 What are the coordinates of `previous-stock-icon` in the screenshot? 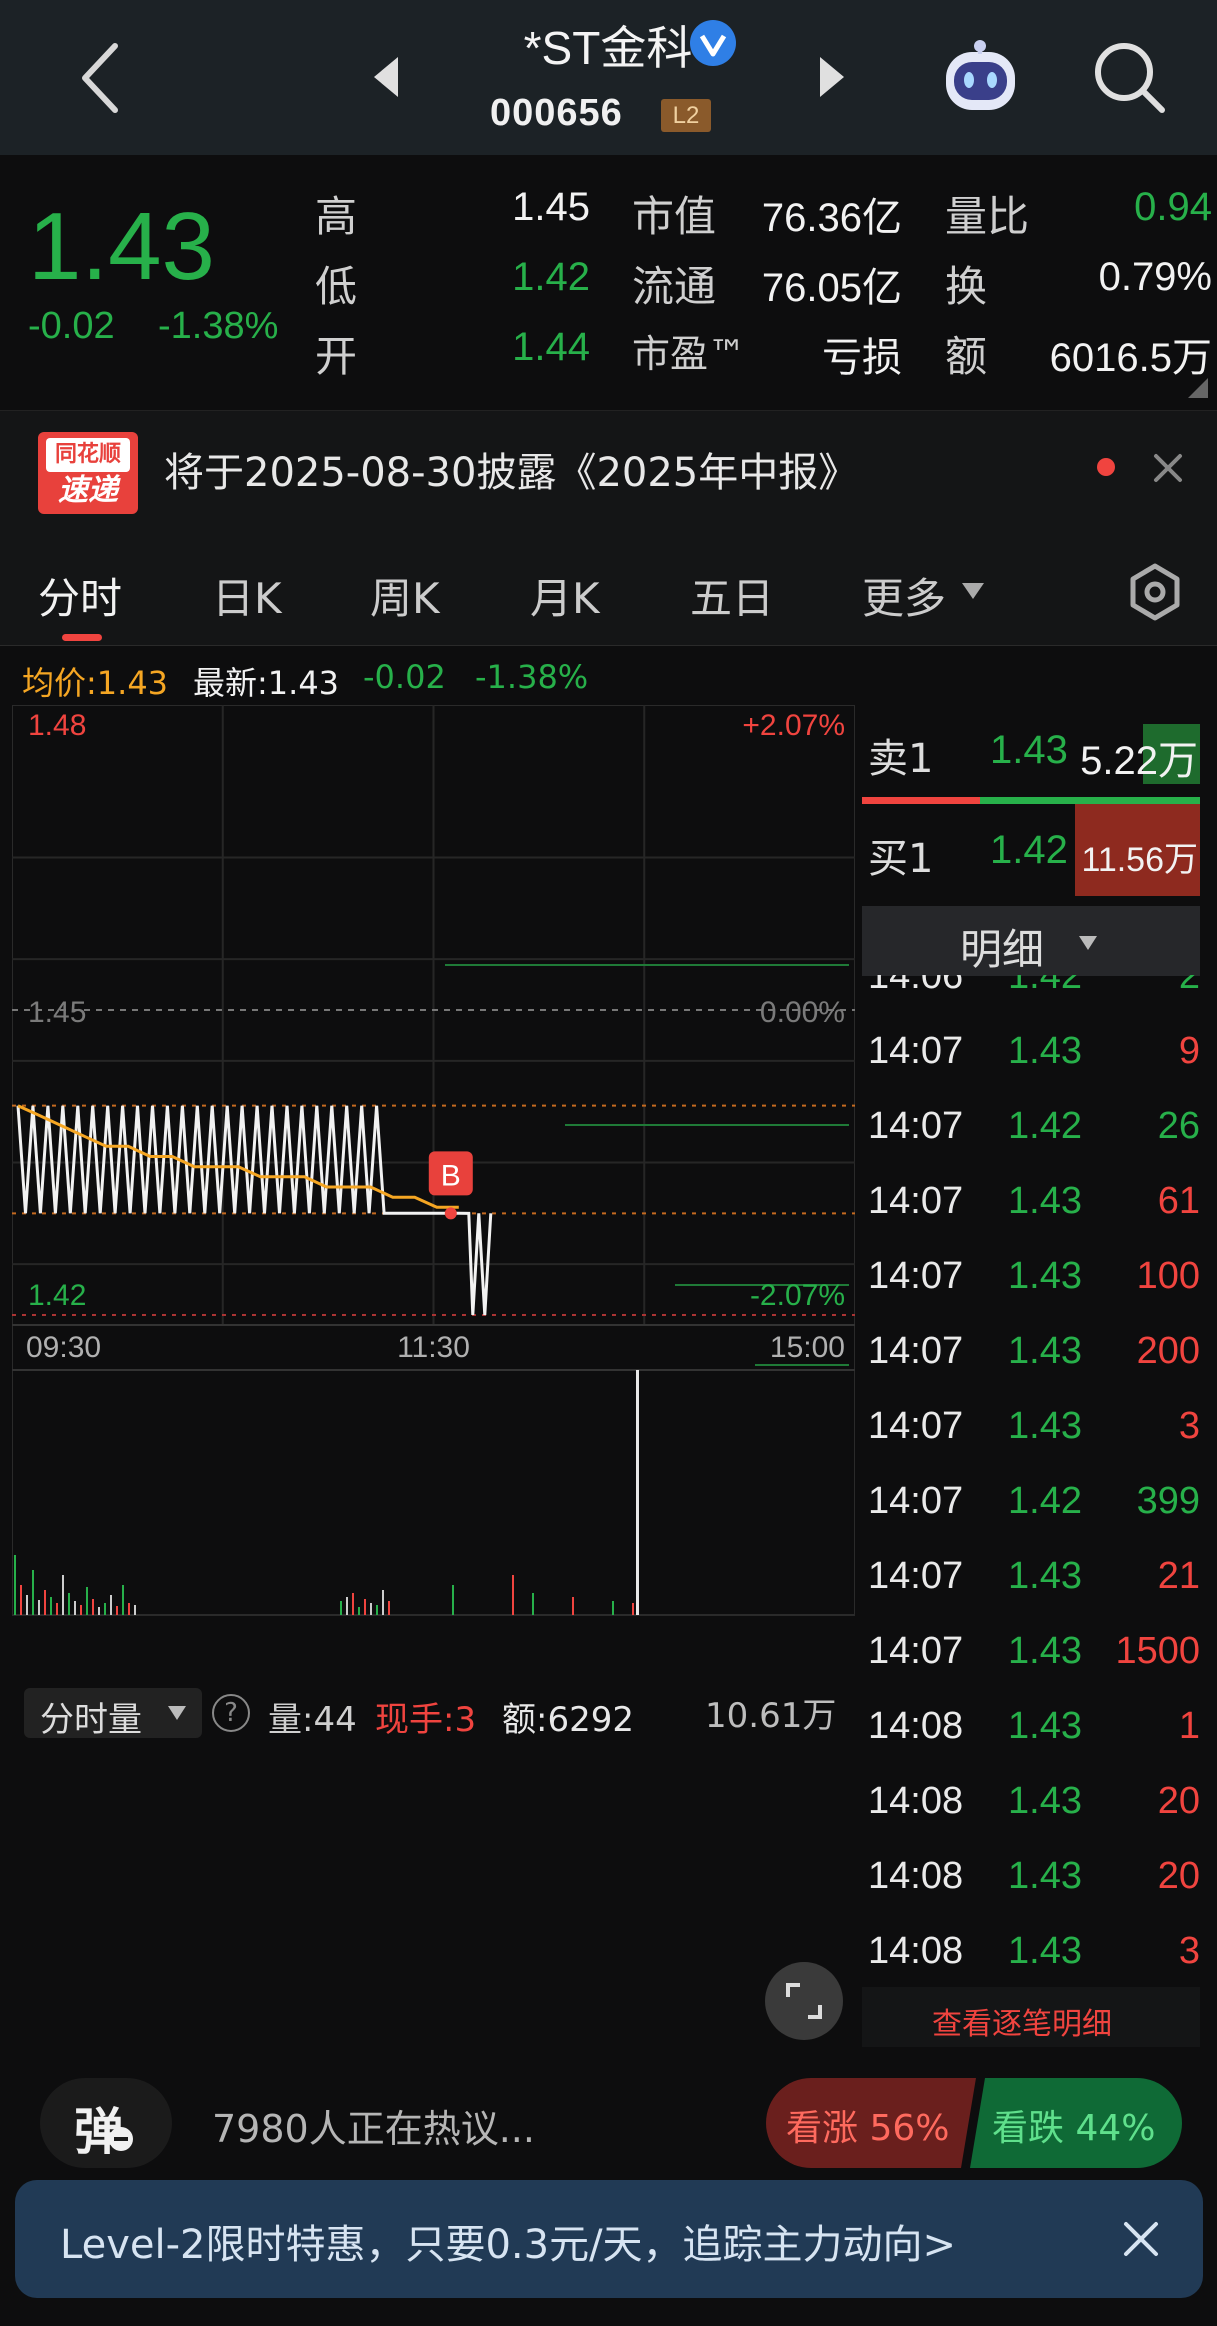 It's located at (385, 77).